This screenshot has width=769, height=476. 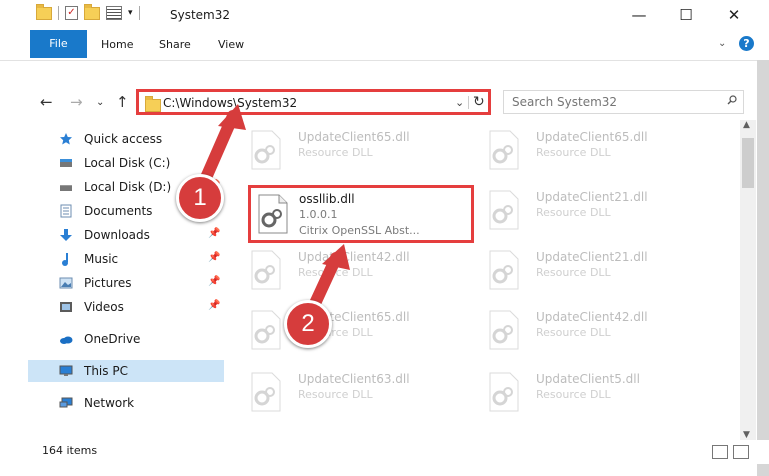 I want to click on sidebar-item-network: Network, so click(x=126, y=403).